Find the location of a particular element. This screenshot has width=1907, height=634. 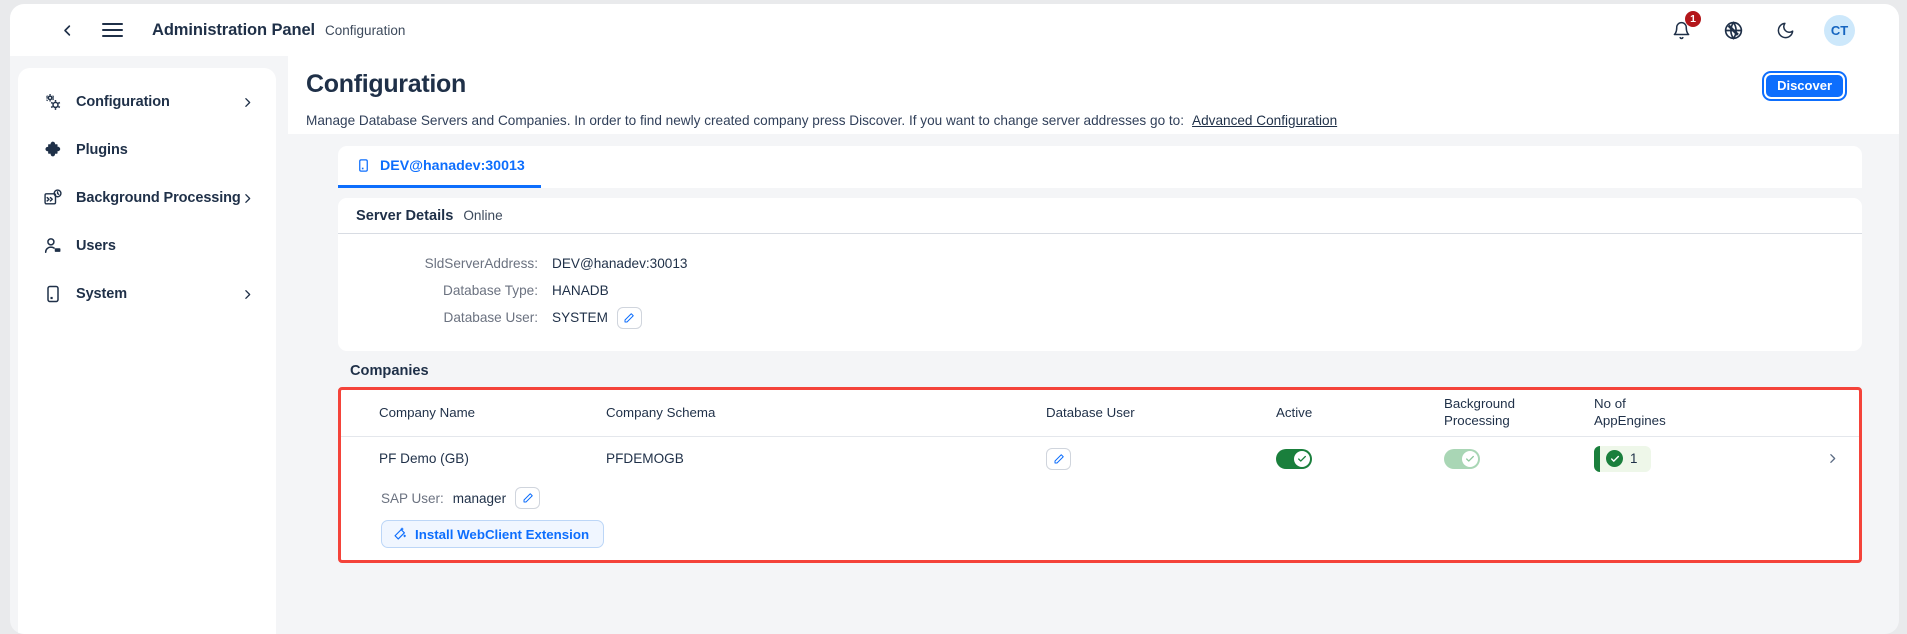

sidebar-item-label: Background Processing is located at coordinates (158, 198).